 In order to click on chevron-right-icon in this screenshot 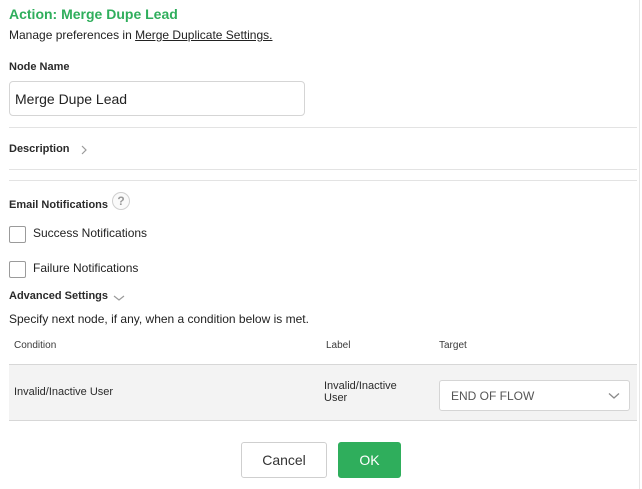, I will do `click(84, 150)`.